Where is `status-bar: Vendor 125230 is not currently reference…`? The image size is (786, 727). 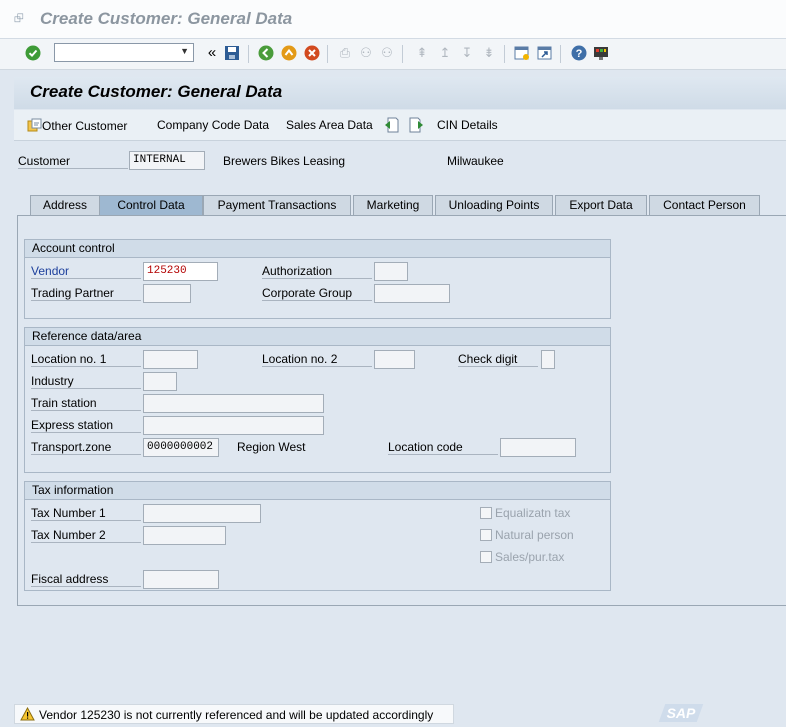 status-bar: Vendor 125230 is not currently reference… is located at coordinates (393, 713).